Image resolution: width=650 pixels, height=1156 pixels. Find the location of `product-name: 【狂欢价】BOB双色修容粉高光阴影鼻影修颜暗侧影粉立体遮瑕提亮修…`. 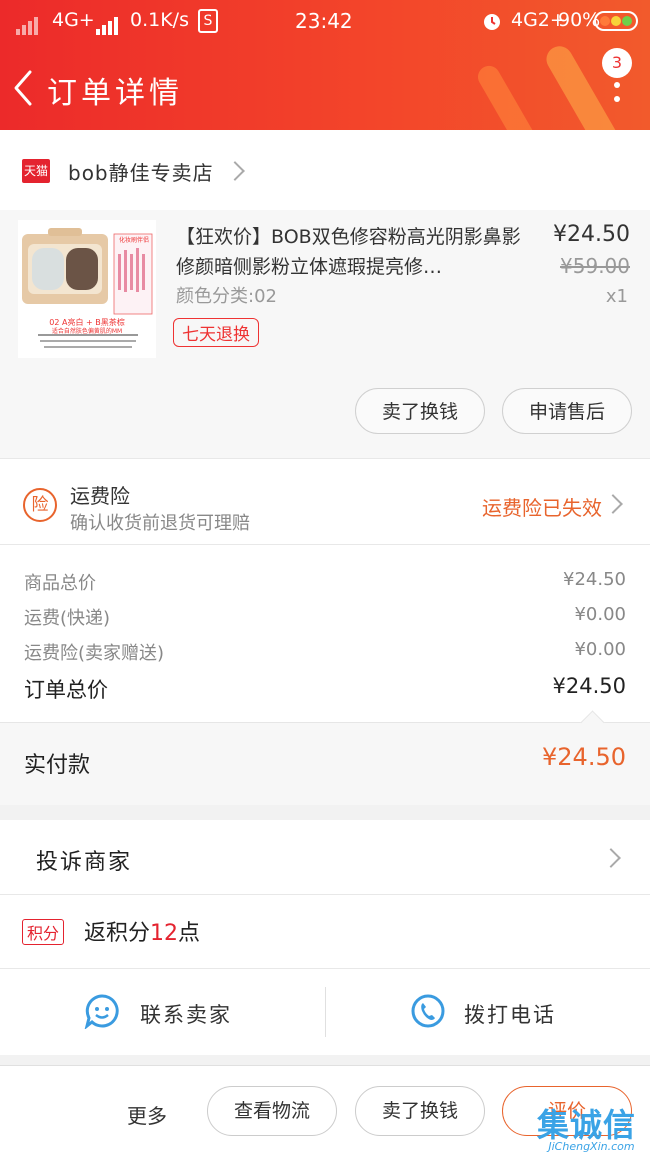

product-name: 【狂欢价】BOB双色修容粉高光阴影鼻影修颜暗侧影粉立体遮瑕提亮修… is located at coordinates (348, 252).